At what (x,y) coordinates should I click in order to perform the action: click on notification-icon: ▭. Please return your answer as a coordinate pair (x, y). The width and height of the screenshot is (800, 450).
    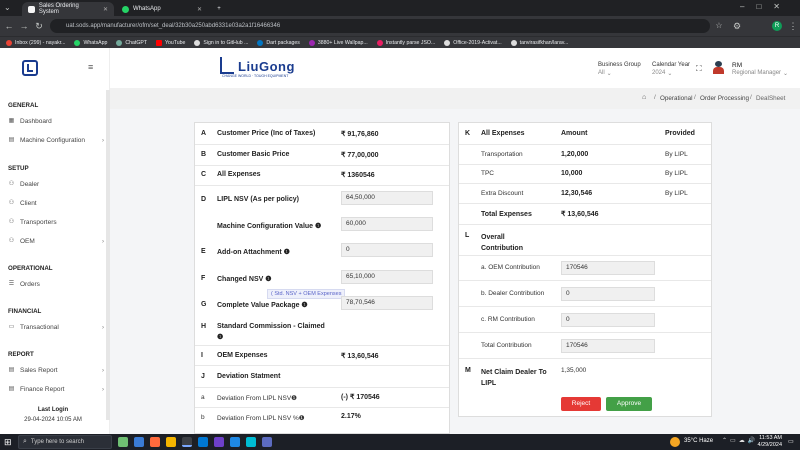
    Looking at the image, I should click on (791, 441).